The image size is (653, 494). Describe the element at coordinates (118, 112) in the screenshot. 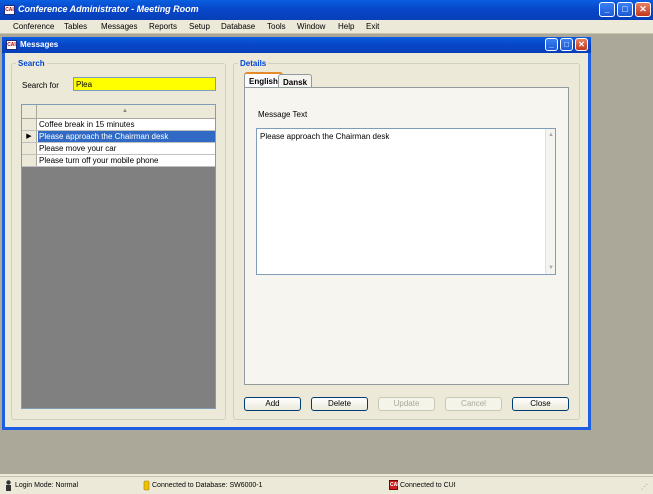

I see `grid-header: ▲` at that location.